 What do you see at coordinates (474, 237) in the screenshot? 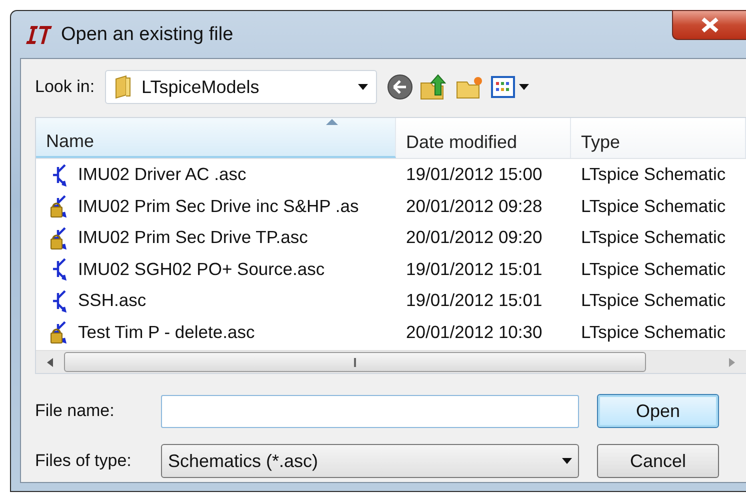
I see `date-cell-text: 20/01/2012 09:20` at bounding box center [474, 237].